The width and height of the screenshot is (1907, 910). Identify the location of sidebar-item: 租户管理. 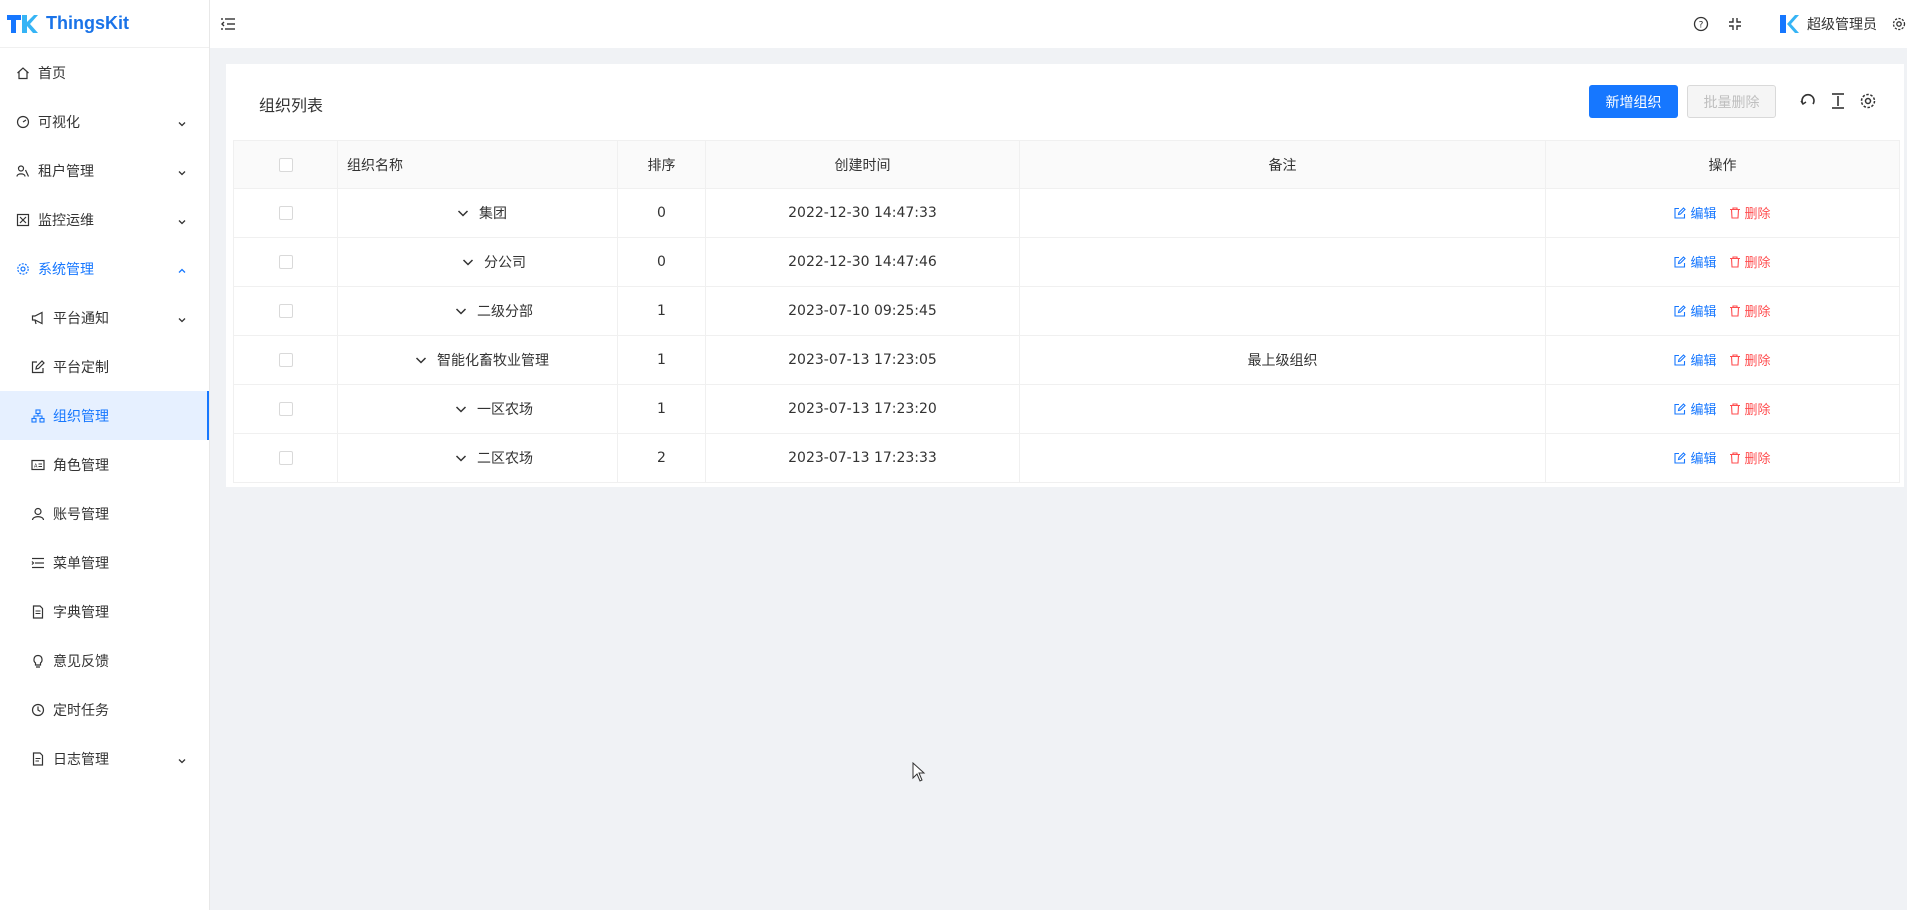
(104, 170).